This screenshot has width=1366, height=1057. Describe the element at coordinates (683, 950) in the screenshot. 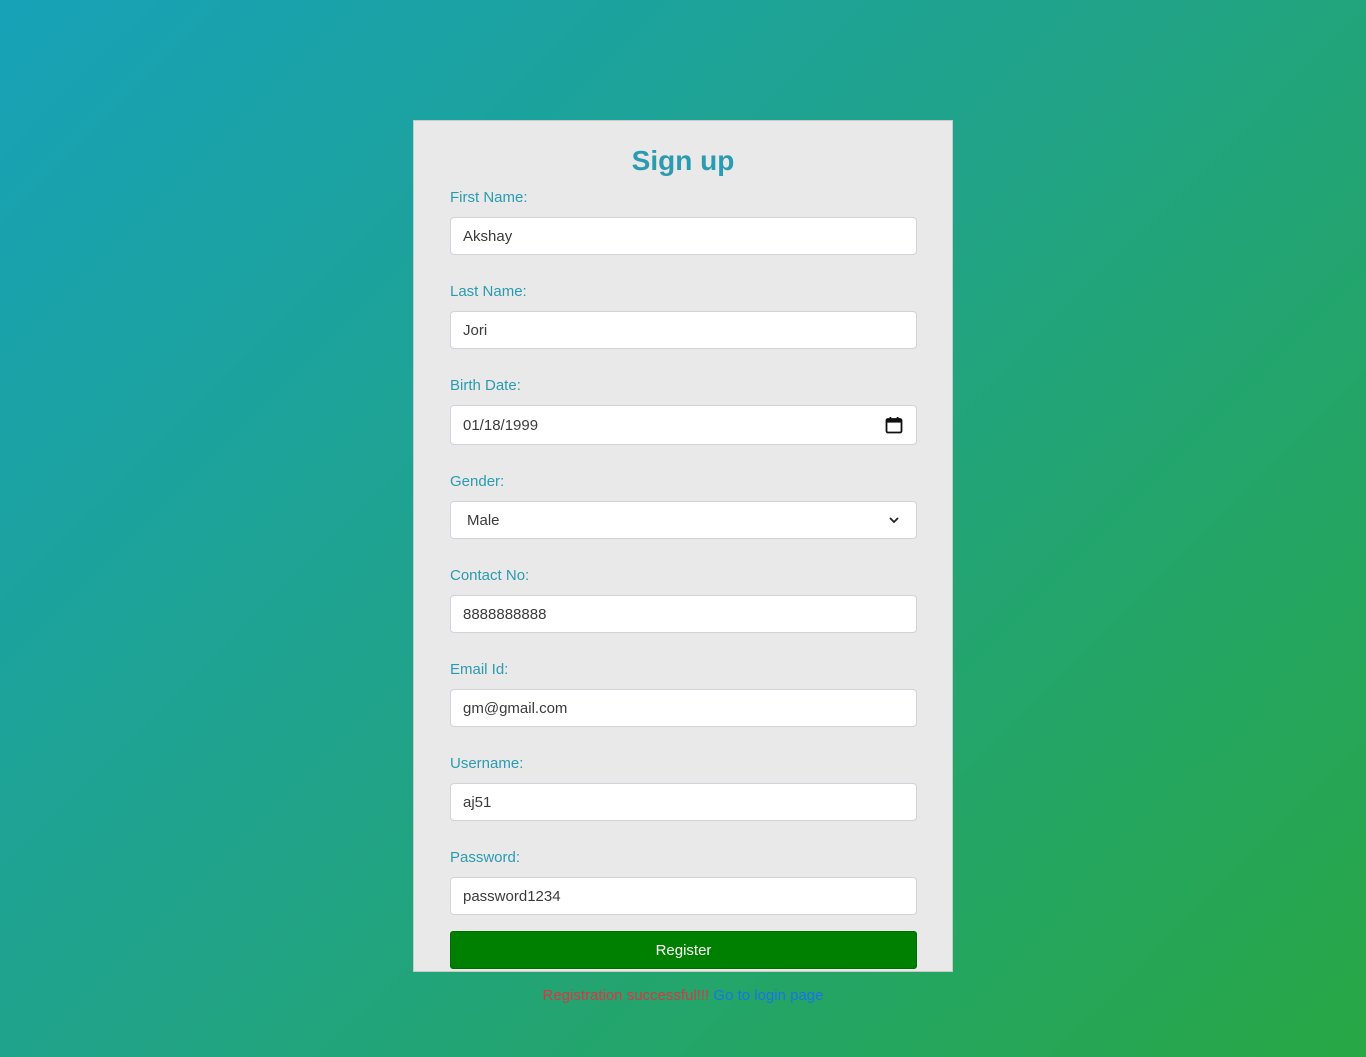

I see `register-button: Register` at that location.